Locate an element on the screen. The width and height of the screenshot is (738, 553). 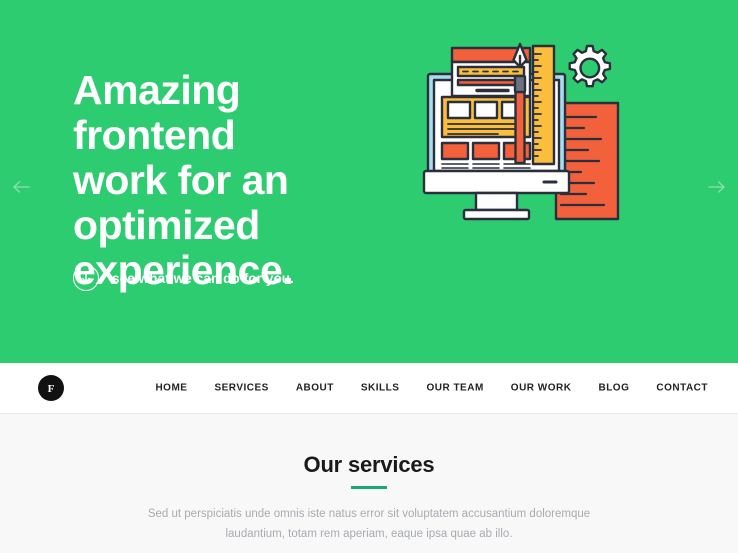
arrow-left-icon is located at coordinates (21, 187).